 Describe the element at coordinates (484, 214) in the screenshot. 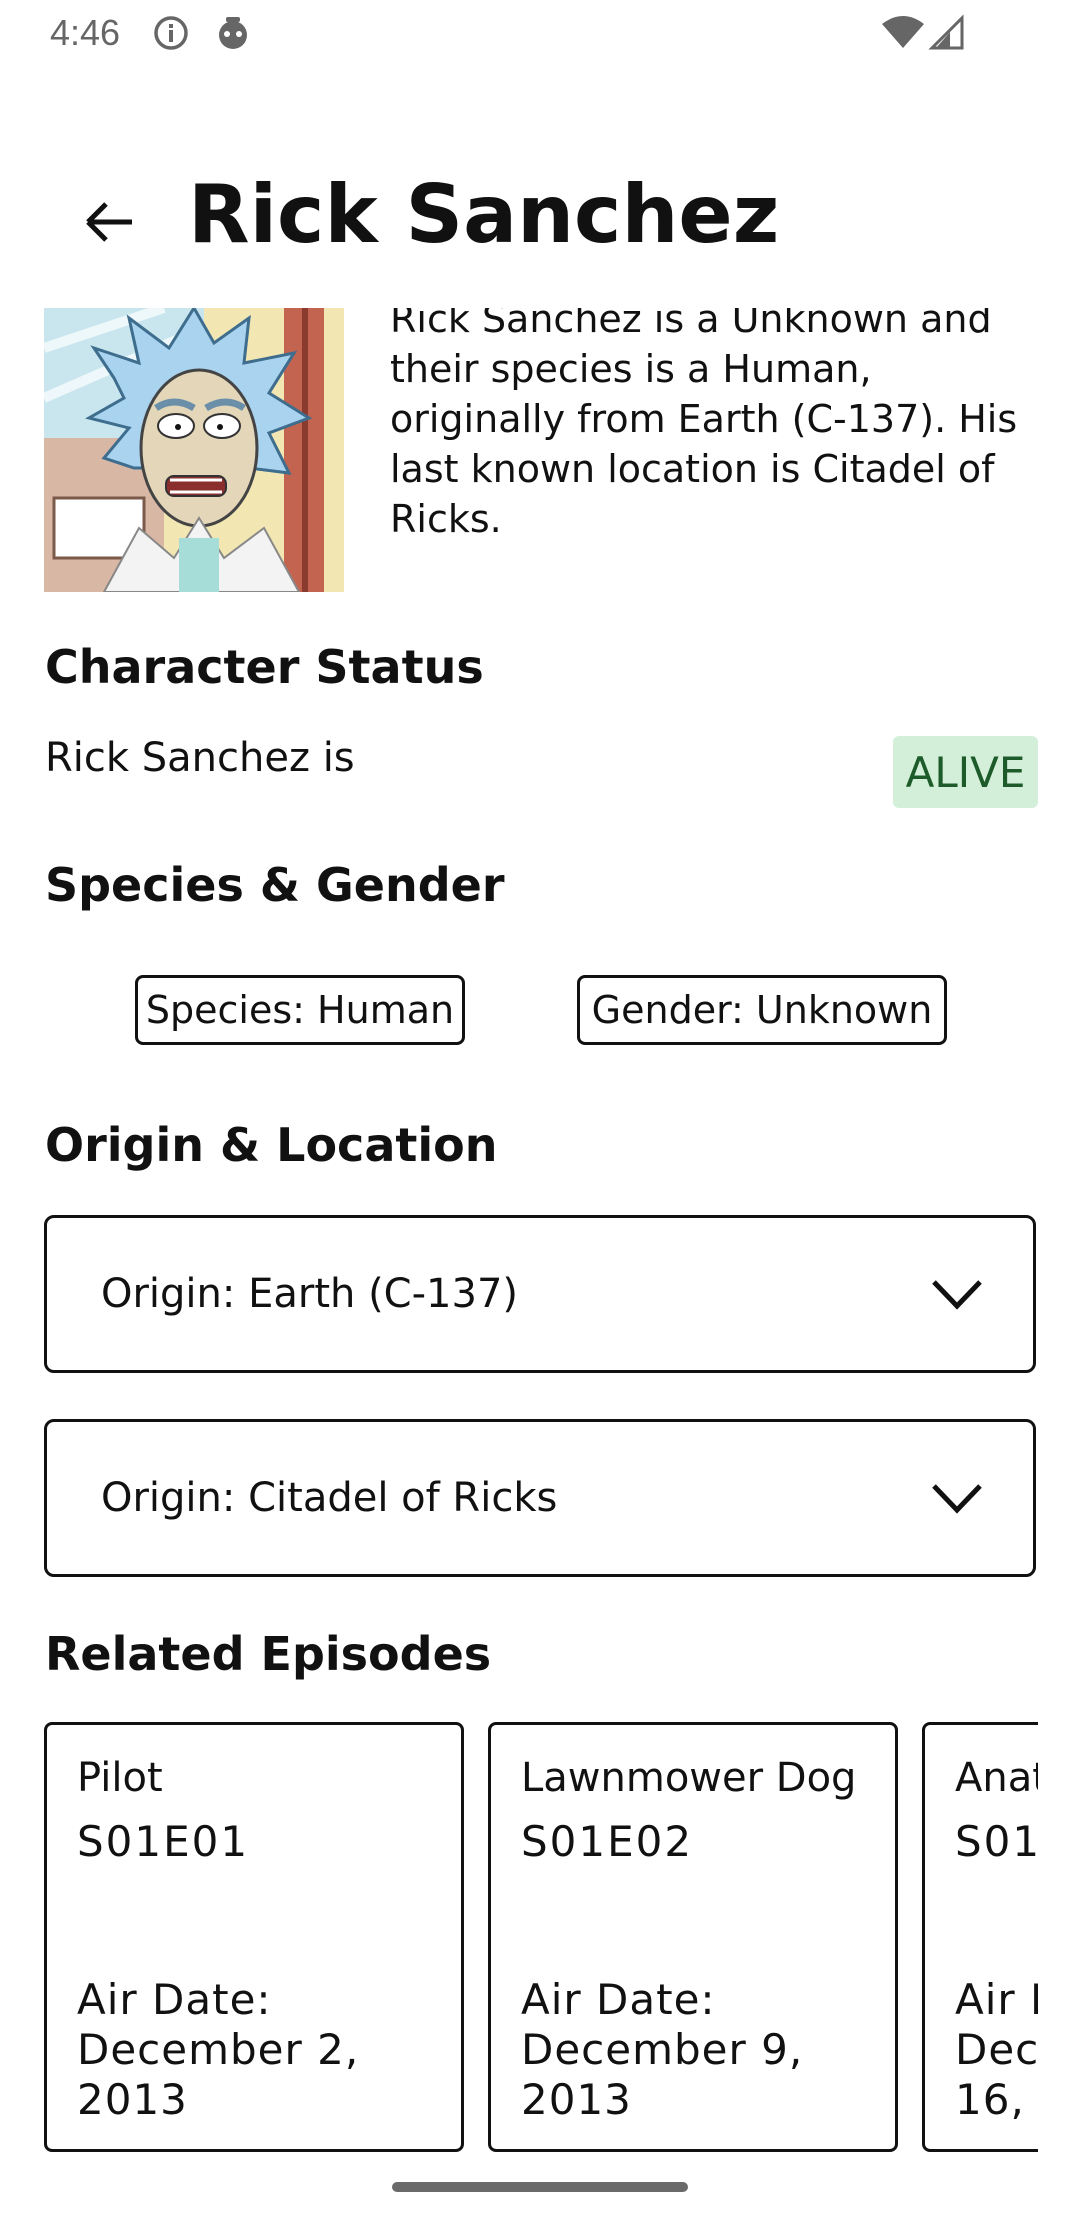

I see `page-title: Rick Sanchez` at that location.